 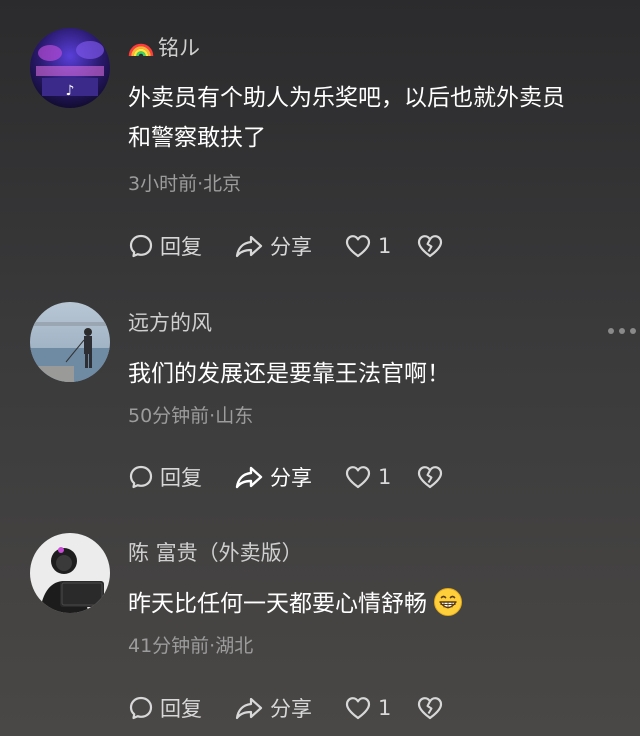 What do you see at coordinates (277, 604) in the screenshot?
I see `comment-text-body: 昨天比任何一天都要心情舒畅` at bounding box center [277, 604].